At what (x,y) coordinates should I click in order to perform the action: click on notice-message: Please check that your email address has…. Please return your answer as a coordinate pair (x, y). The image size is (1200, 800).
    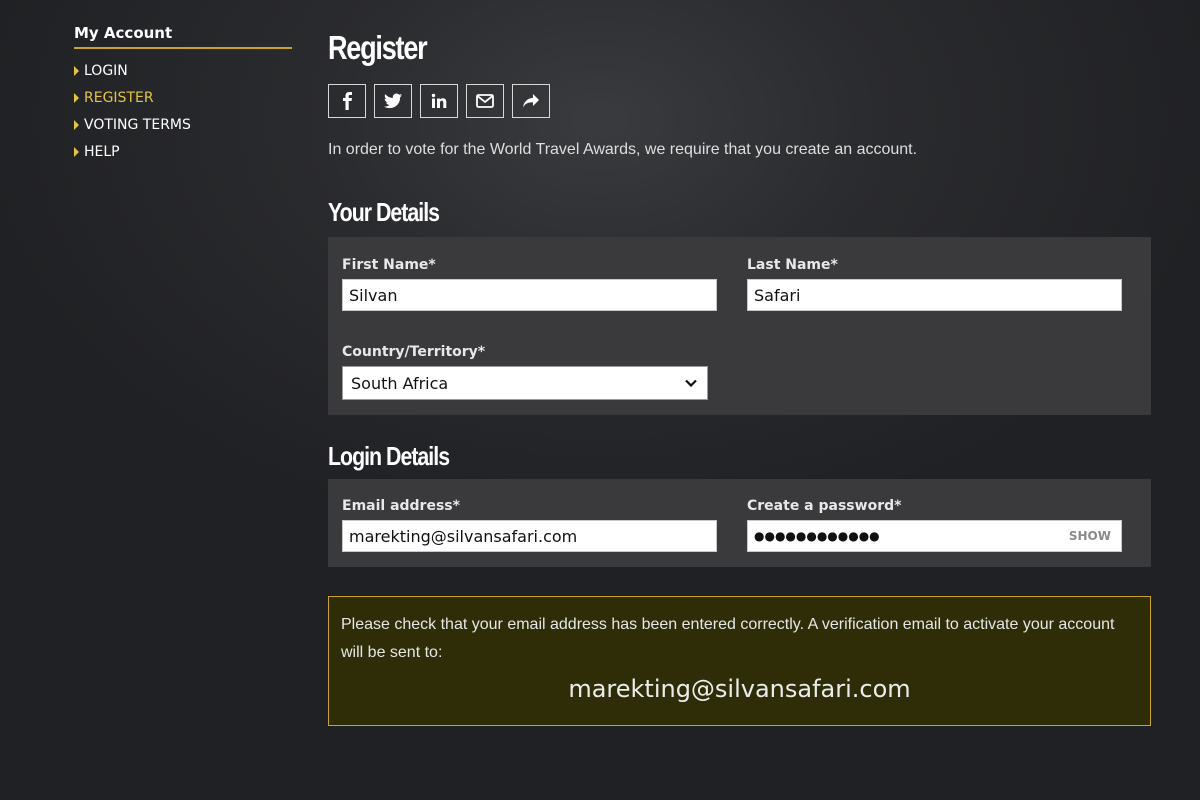
    Looking at the image, I should click on (728, 638).